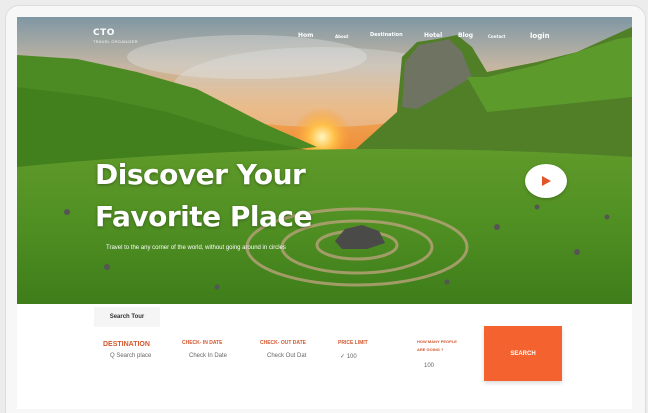 The image size is (648, 413). What do you see at coordinates (208, 356) in the screenshot?
I see `check-in-date-input: Check In Date` at bounding box center [208, 356].